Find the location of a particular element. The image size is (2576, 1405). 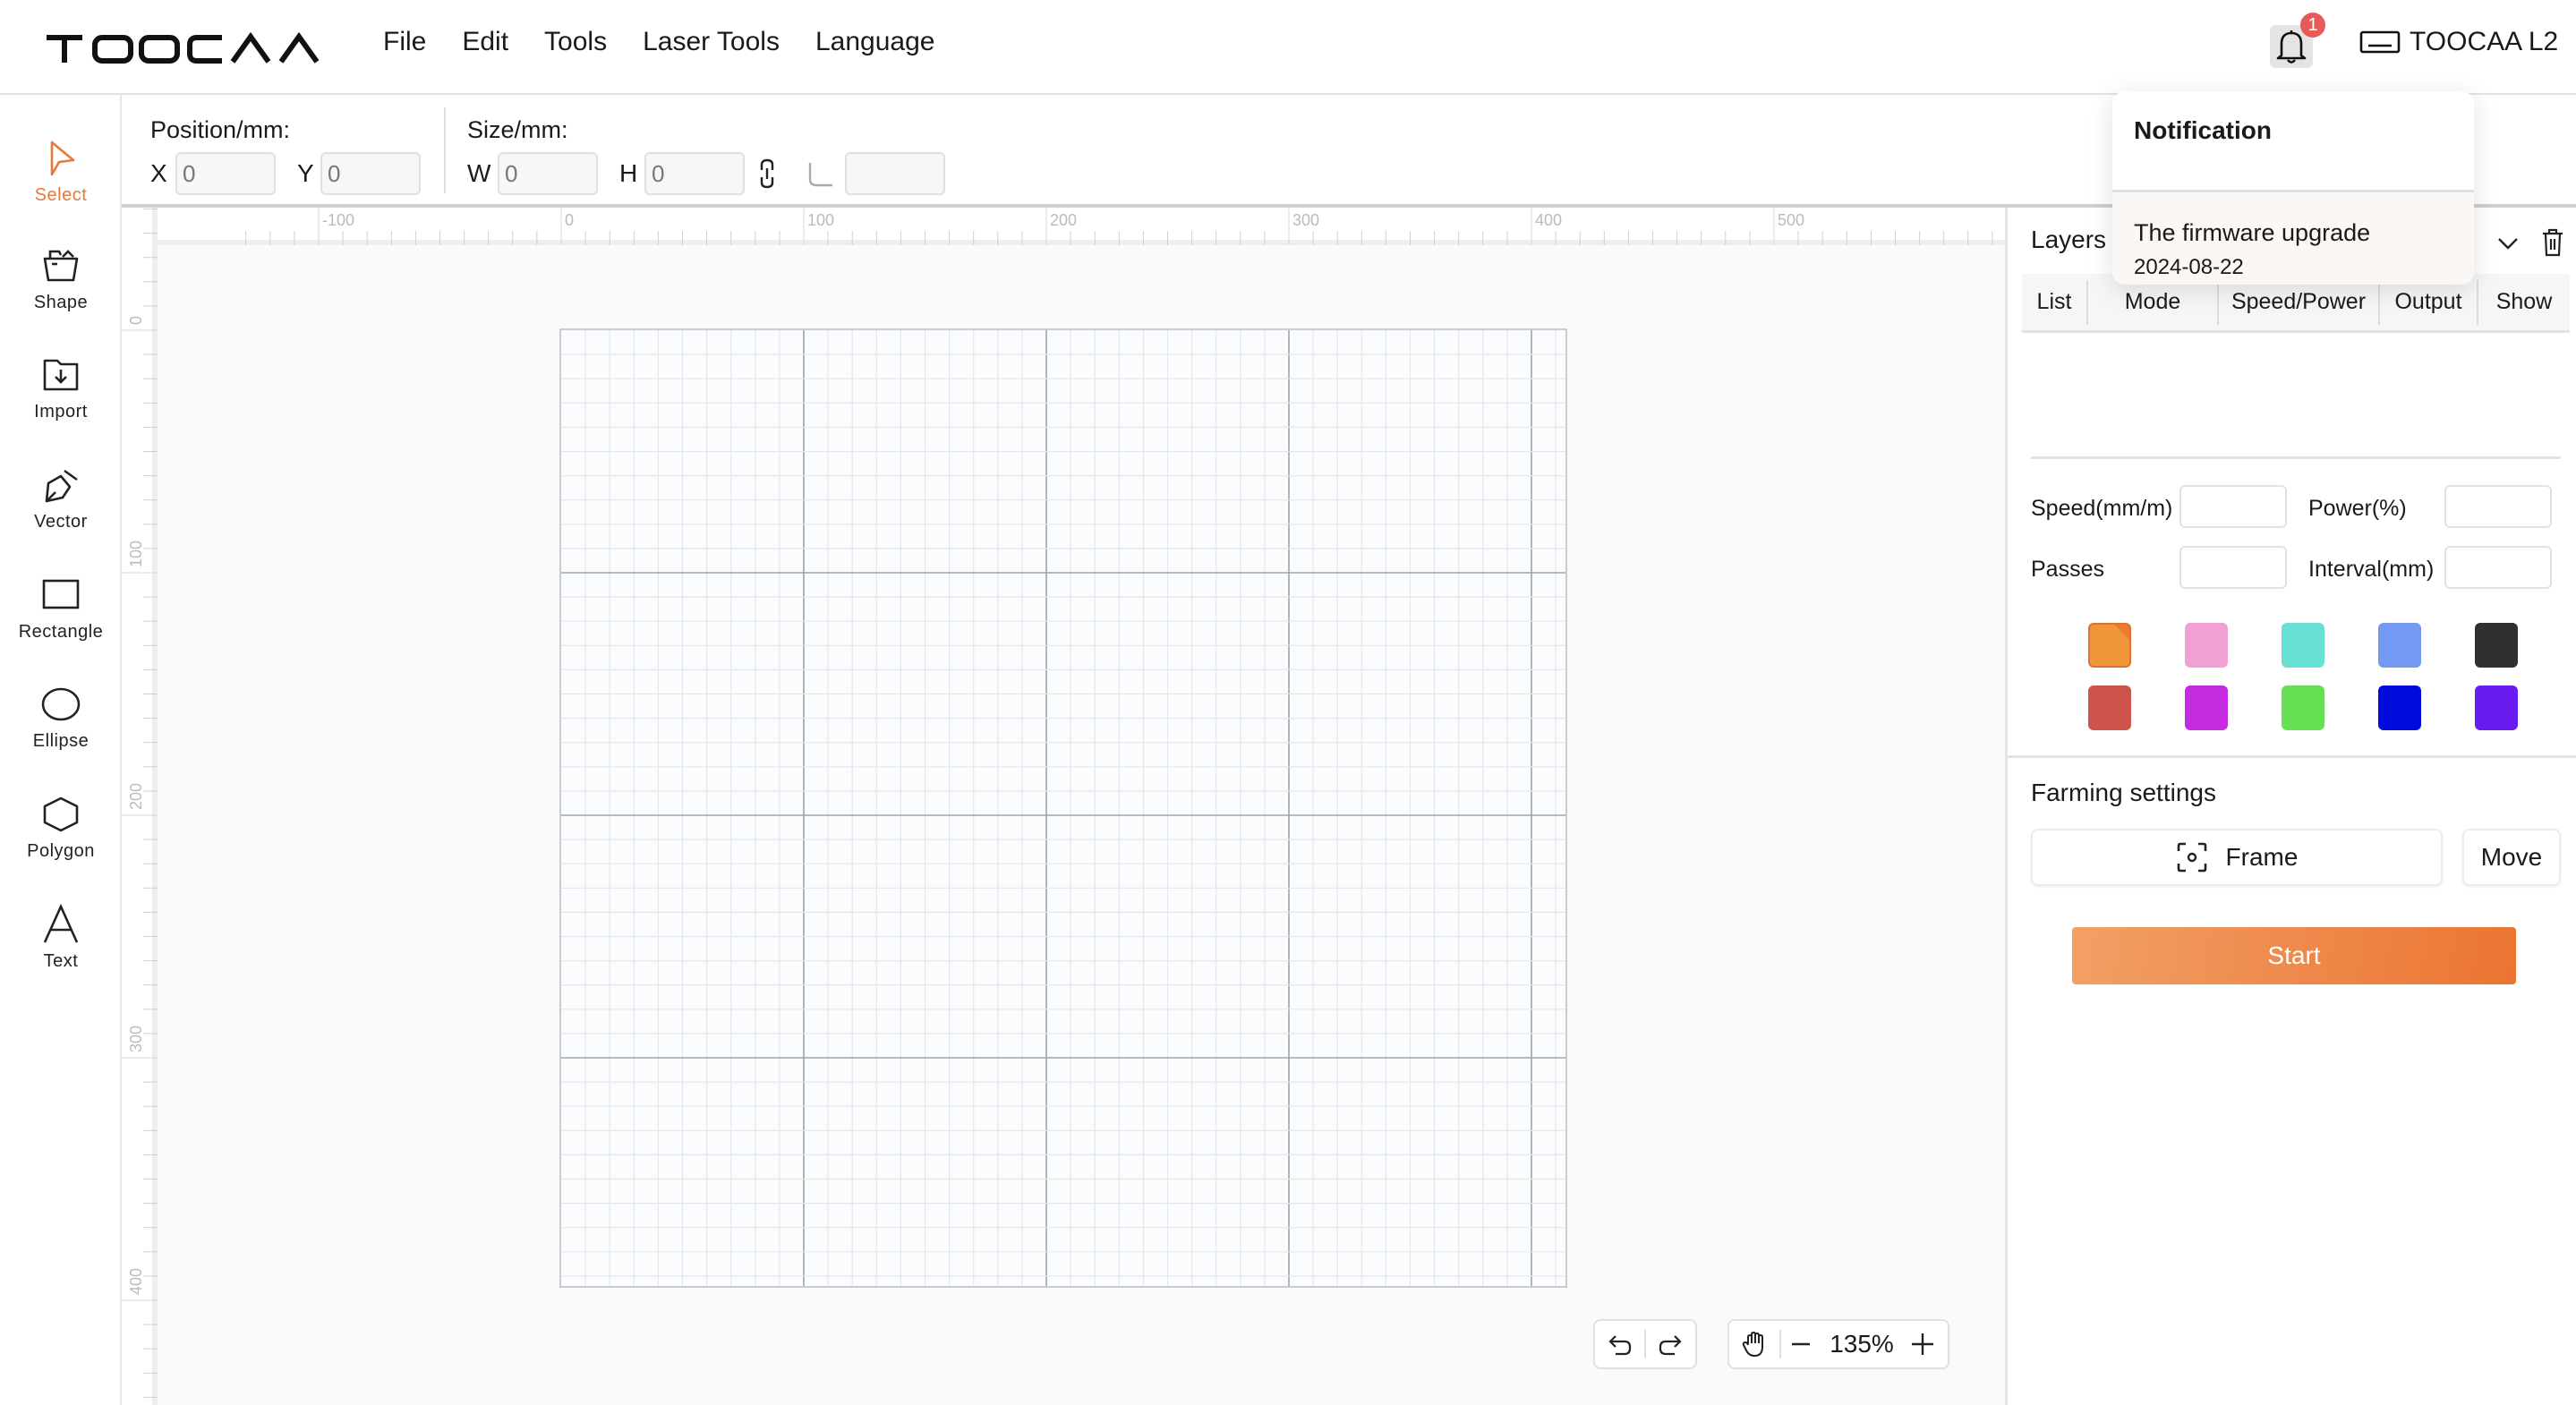

y-position-input is located at coordinates (370, 173).